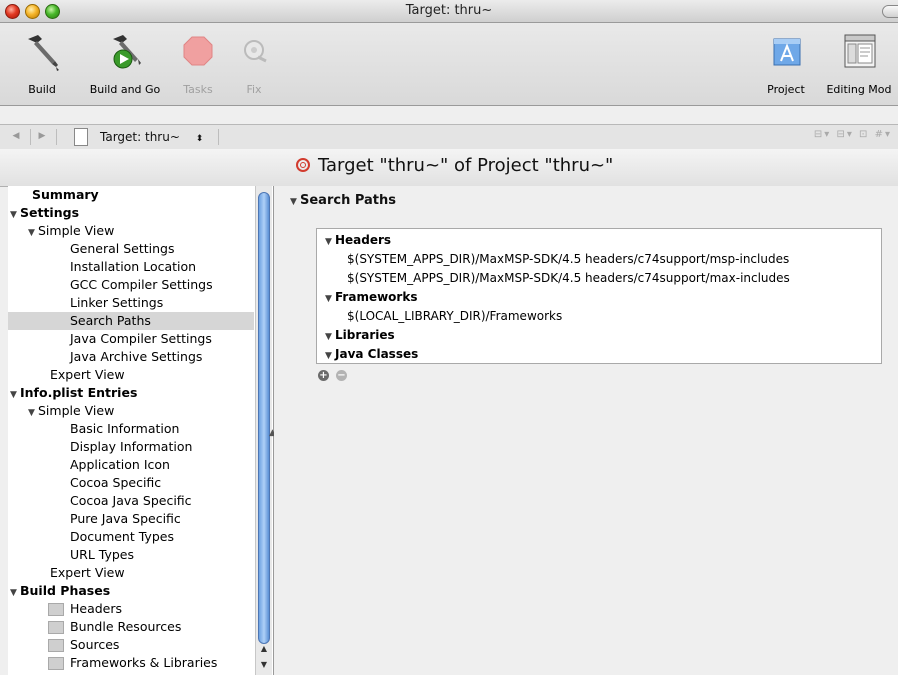  I want to click on sidebar-item: Summary, so click(131, 195).